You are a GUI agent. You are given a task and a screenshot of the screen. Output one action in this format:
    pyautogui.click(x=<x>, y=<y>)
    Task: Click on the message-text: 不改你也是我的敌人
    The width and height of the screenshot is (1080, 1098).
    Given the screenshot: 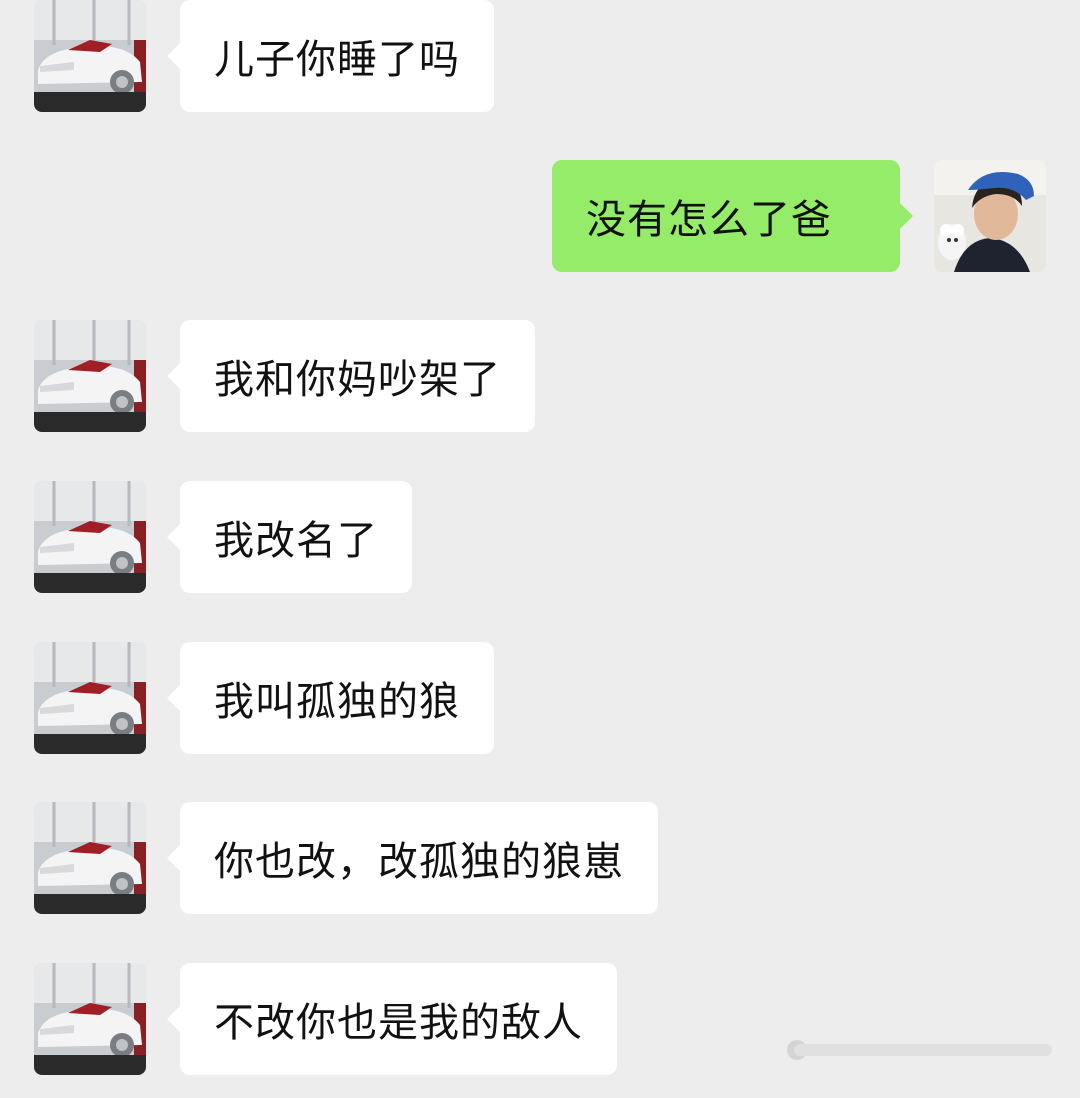 What is the action you would take?
    pyautogui.click(x=398, y=1023)
    